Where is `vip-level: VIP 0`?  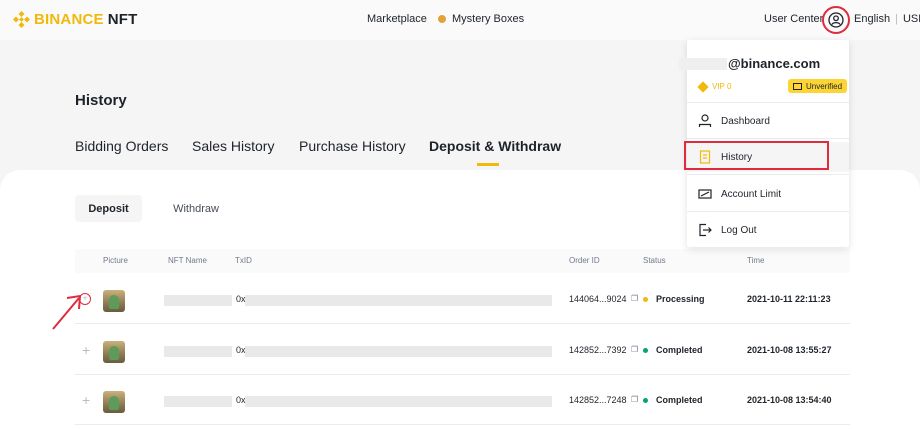 vip-level: VIP 0 is located at coordinates (714, 86).